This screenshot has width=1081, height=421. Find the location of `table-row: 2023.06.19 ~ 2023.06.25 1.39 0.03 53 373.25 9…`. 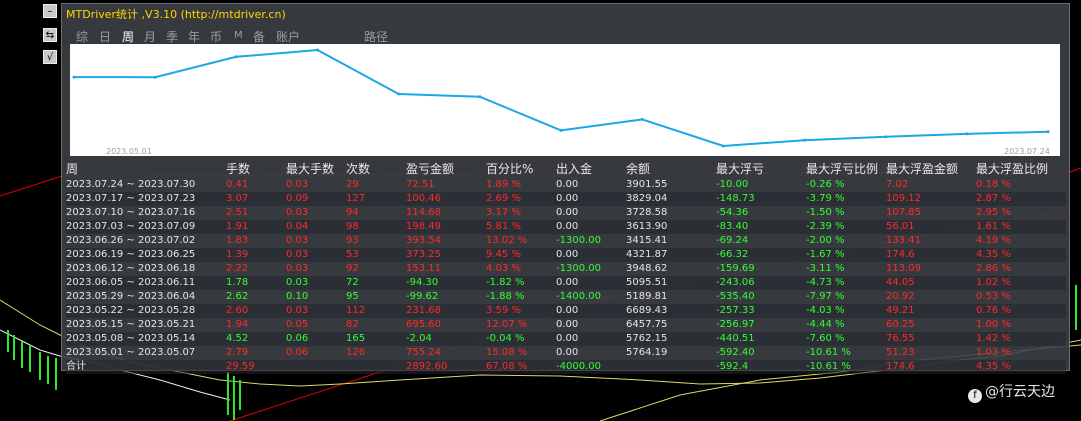

table-row: 2023.06.19 ~ 2023.06.25 1.39 0.03 53 373.25 9… is located at coordinates (566, 255).